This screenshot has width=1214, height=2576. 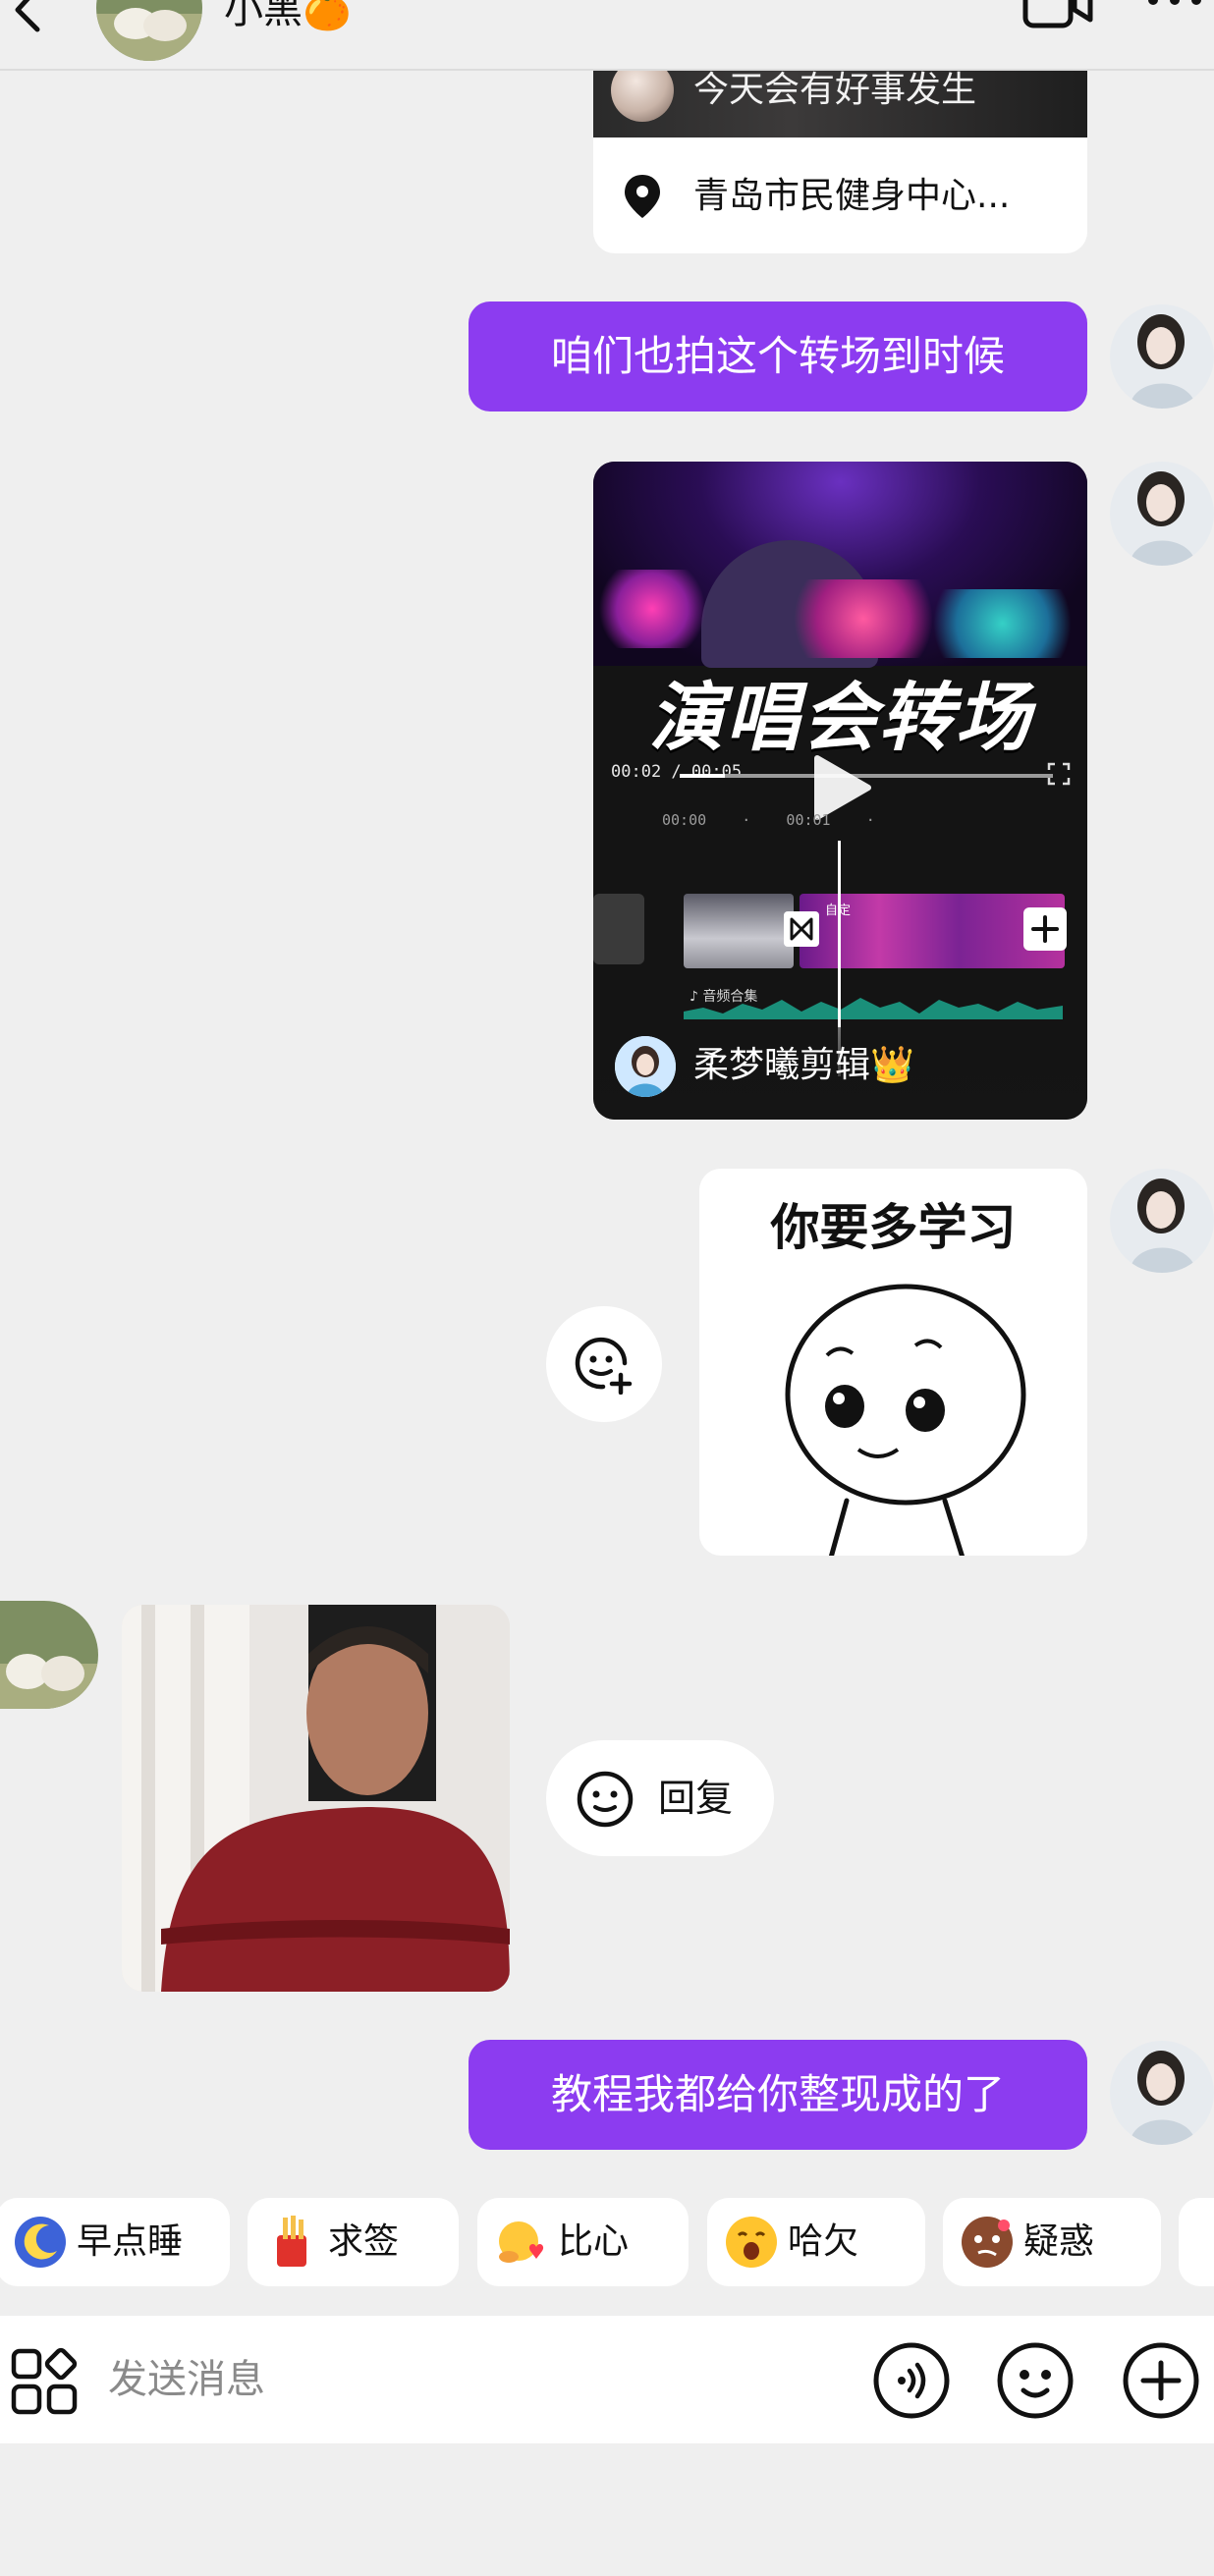 What do you see at coordinates (1045, 929) in the screenshot?
I see `add-clip-icon` at bounding box center [1045, 929].